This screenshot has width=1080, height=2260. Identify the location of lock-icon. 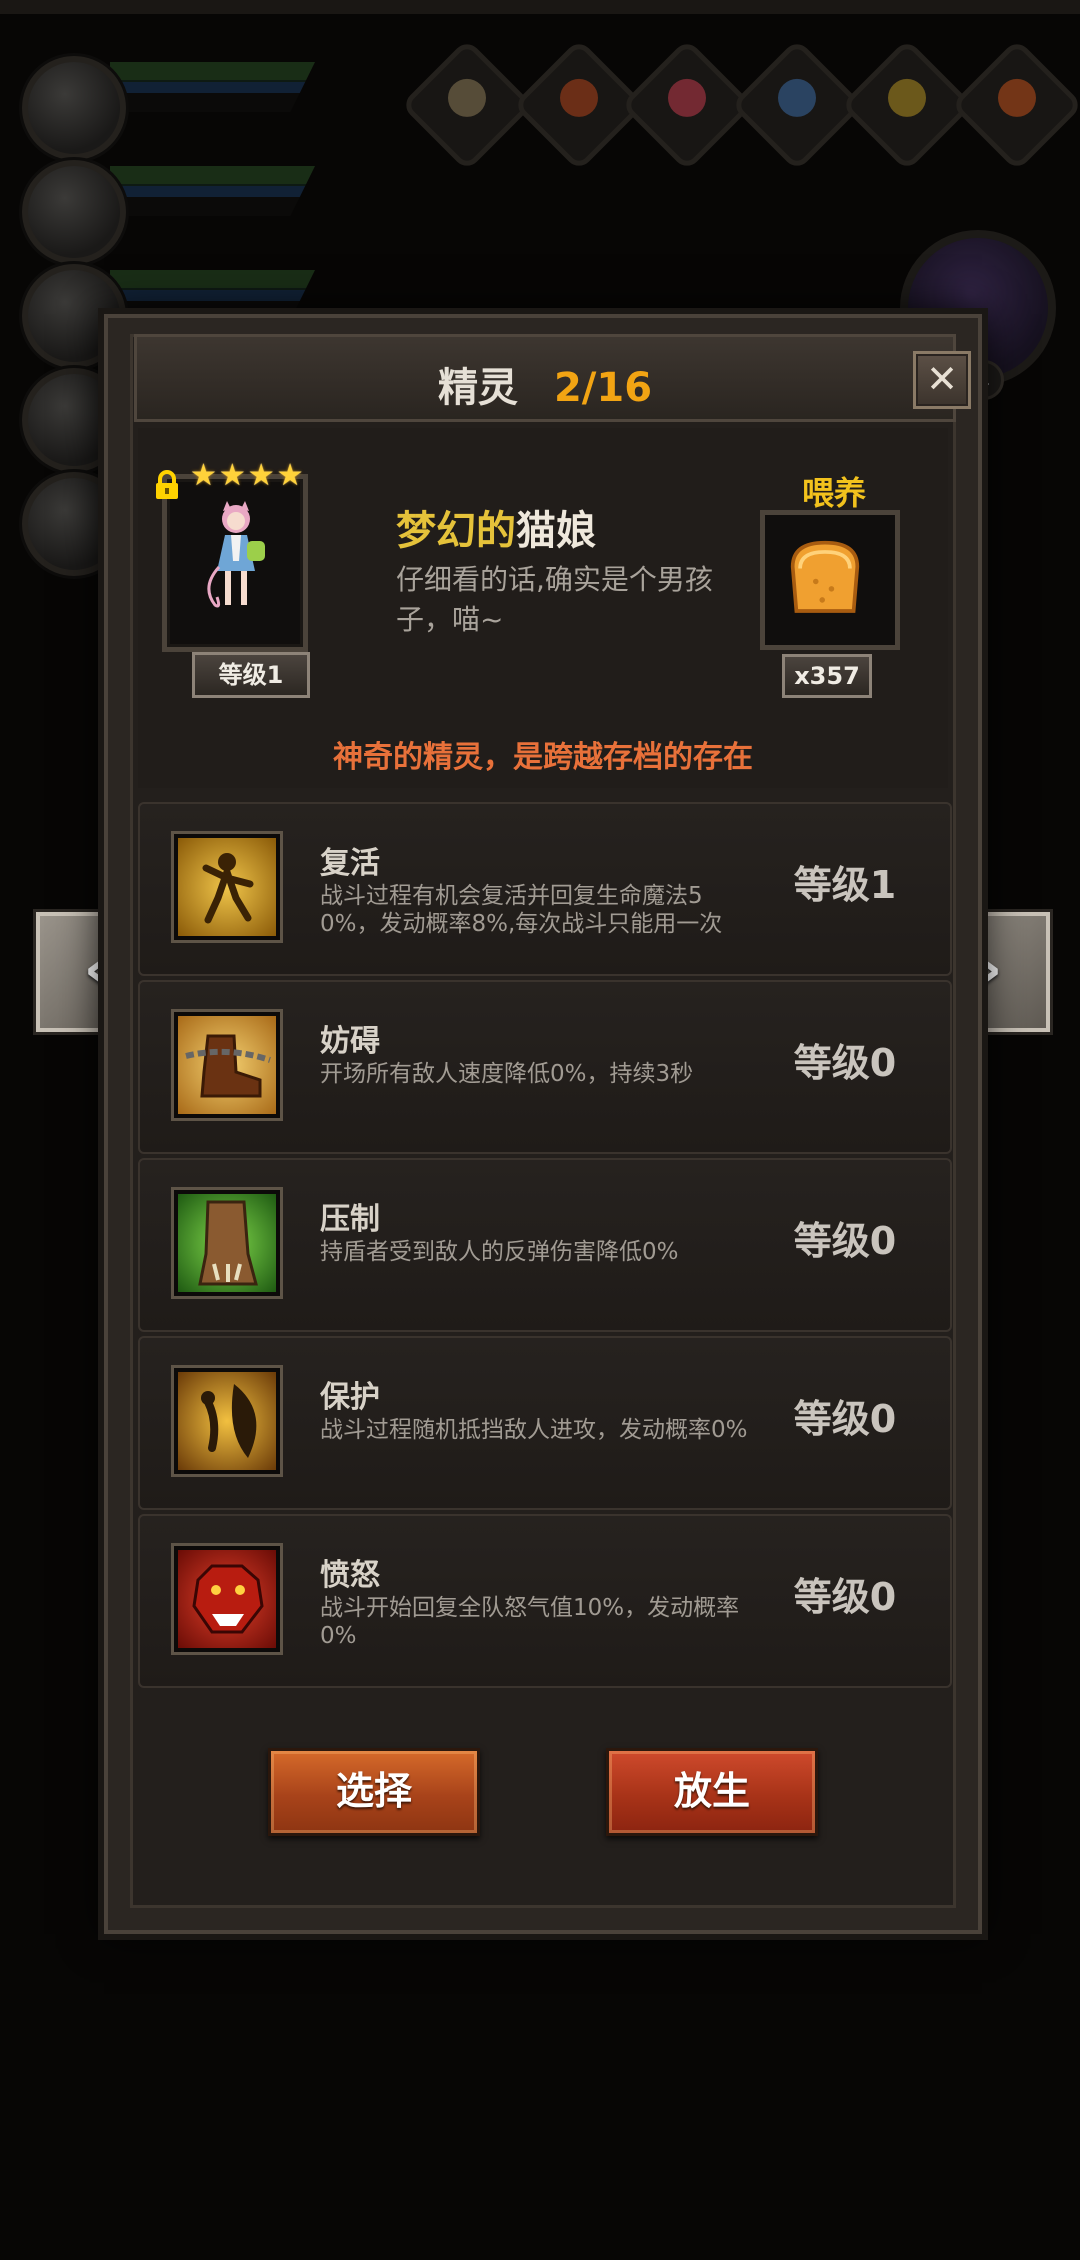
(167, 484).